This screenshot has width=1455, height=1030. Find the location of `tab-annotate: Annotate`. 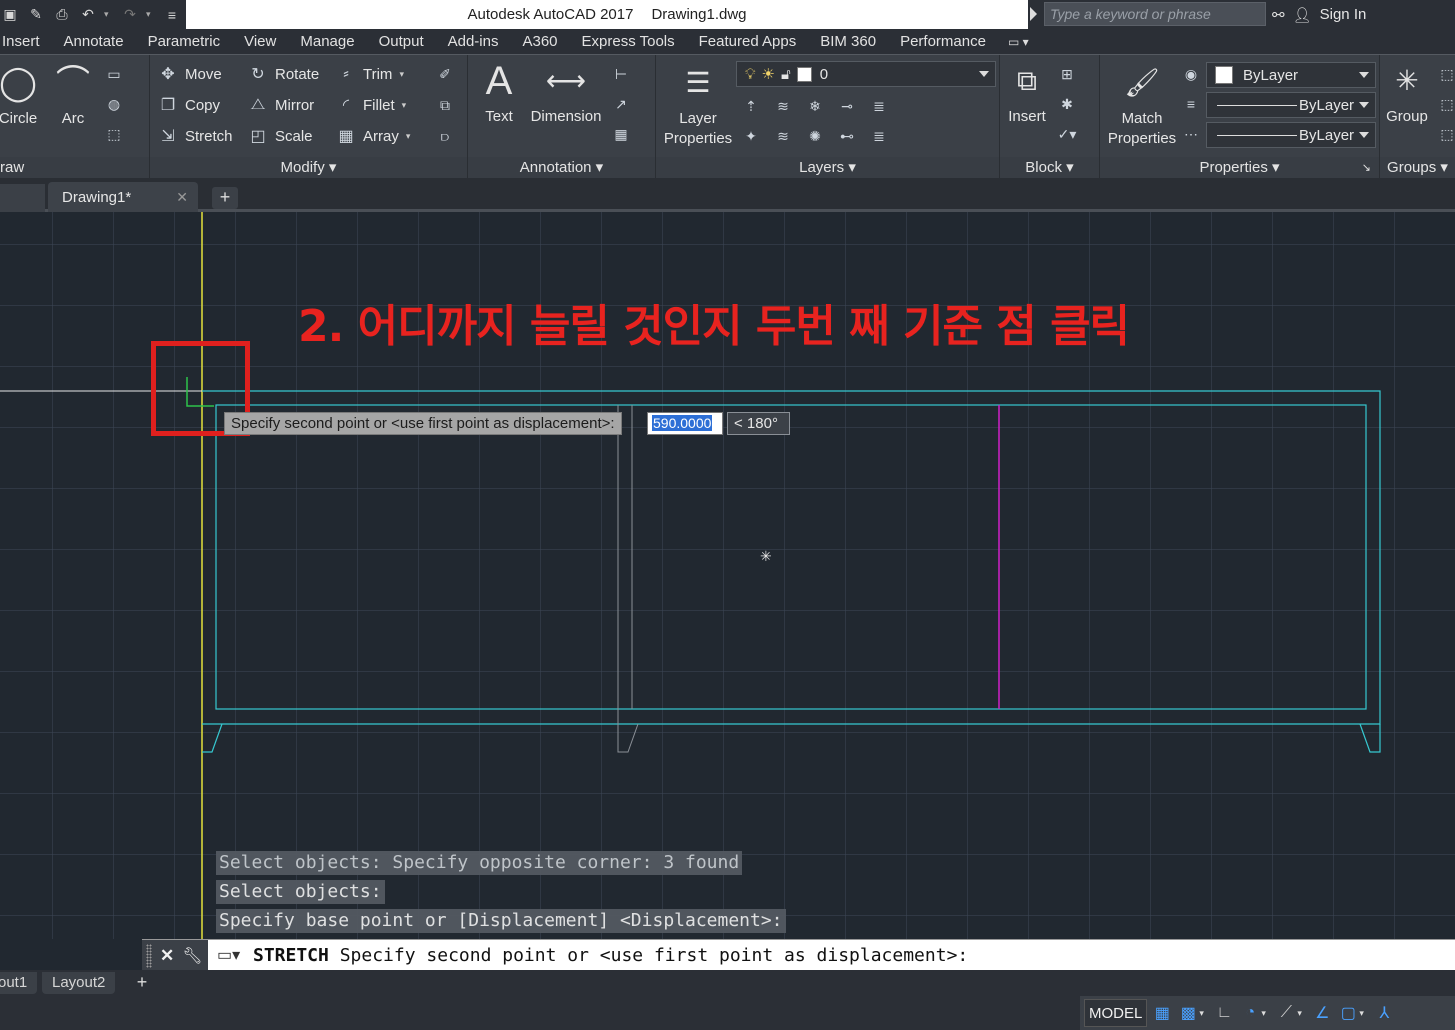

tab-annotate: Annotate is located at coordinates (94, 41).